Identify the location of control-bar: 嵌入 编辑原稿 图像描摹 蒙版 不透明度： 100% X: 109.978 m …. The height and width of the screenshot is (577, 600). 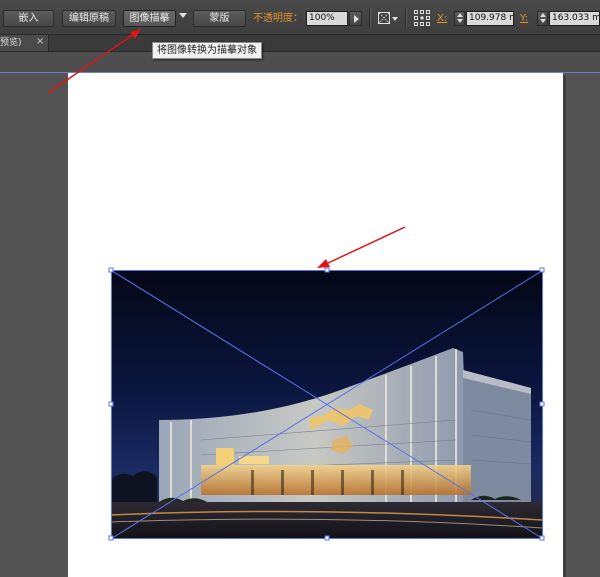
(300, 17).